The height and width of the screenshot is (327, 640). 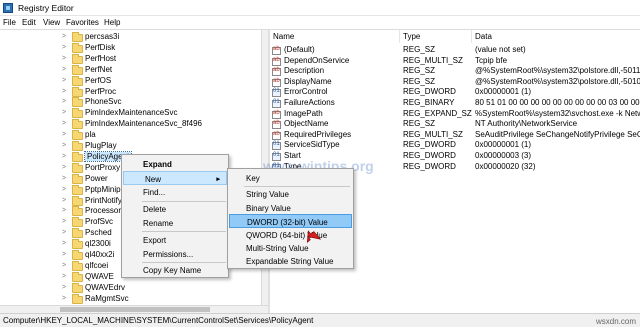 I want to click on value-name: DependOnService, so click(x=317, y=60).